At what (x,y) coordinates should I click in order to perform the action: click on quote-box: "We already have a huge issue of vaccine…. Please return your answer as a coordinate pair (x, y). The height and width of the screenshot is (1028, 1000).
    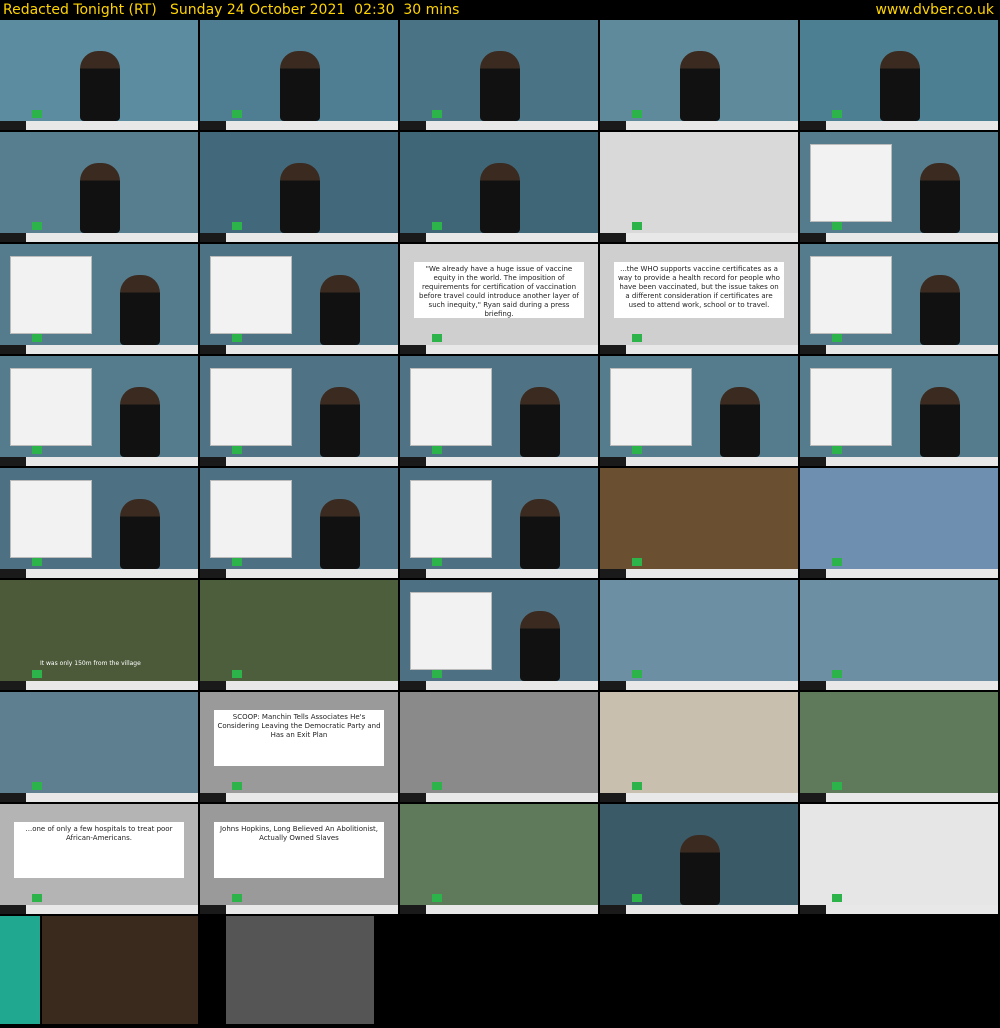
    Looking at the image, I should click on (499, 290).